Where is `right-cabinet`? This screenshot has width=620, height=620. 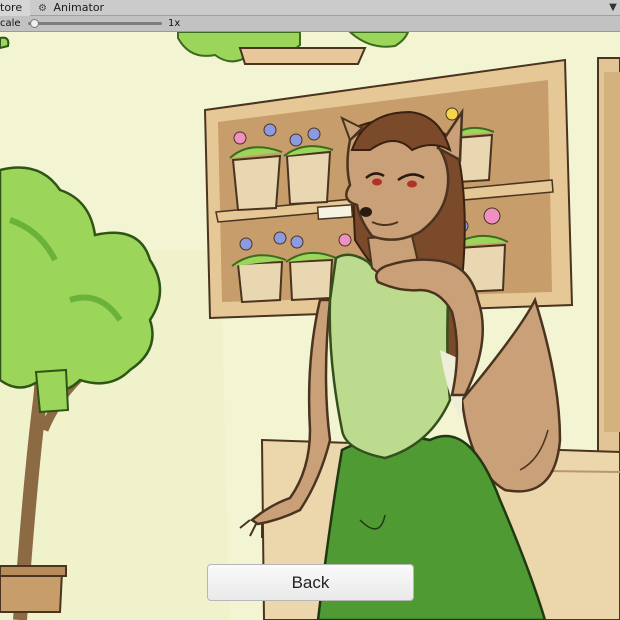
right-cabinet is located at coordinates (608, 268).